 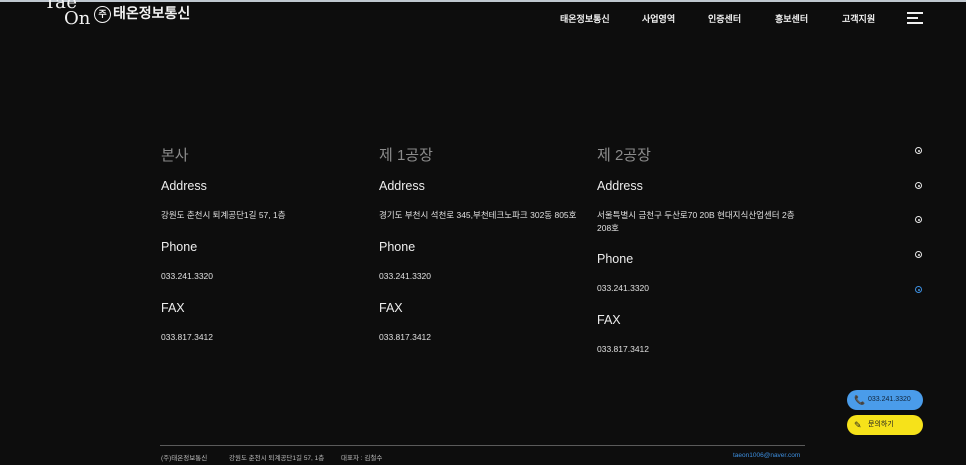 I want to click on footer-ceo: 대표자 : 김철수, so click(x=362, y=458).